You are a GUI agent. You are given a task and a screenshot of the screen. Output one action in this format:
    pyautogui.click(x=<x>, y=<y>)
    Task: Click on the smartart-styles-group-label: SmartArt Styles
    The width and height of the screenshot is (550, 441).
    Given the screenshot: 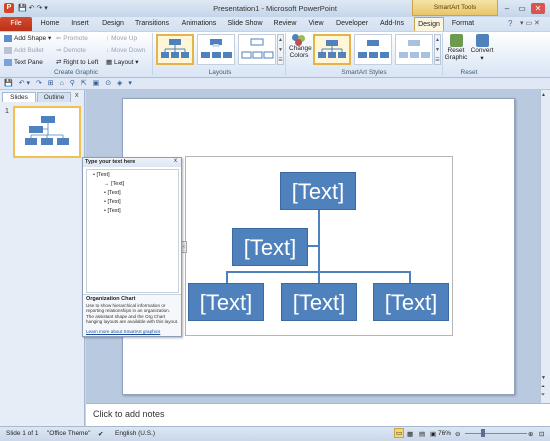 What is the action you would take?
    pyautogui.click(x=364, y=72)
    